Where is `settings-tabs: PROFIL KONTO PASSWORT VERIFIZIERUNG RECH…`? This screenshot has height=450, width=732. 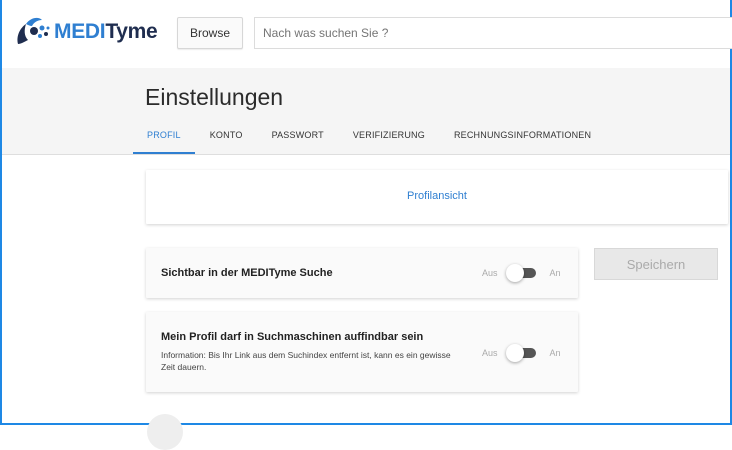 settings-tabs: PROFIL KONTO PASSWORT VERIFIZIERUNG RECH… is located at coordinates (376, 138).